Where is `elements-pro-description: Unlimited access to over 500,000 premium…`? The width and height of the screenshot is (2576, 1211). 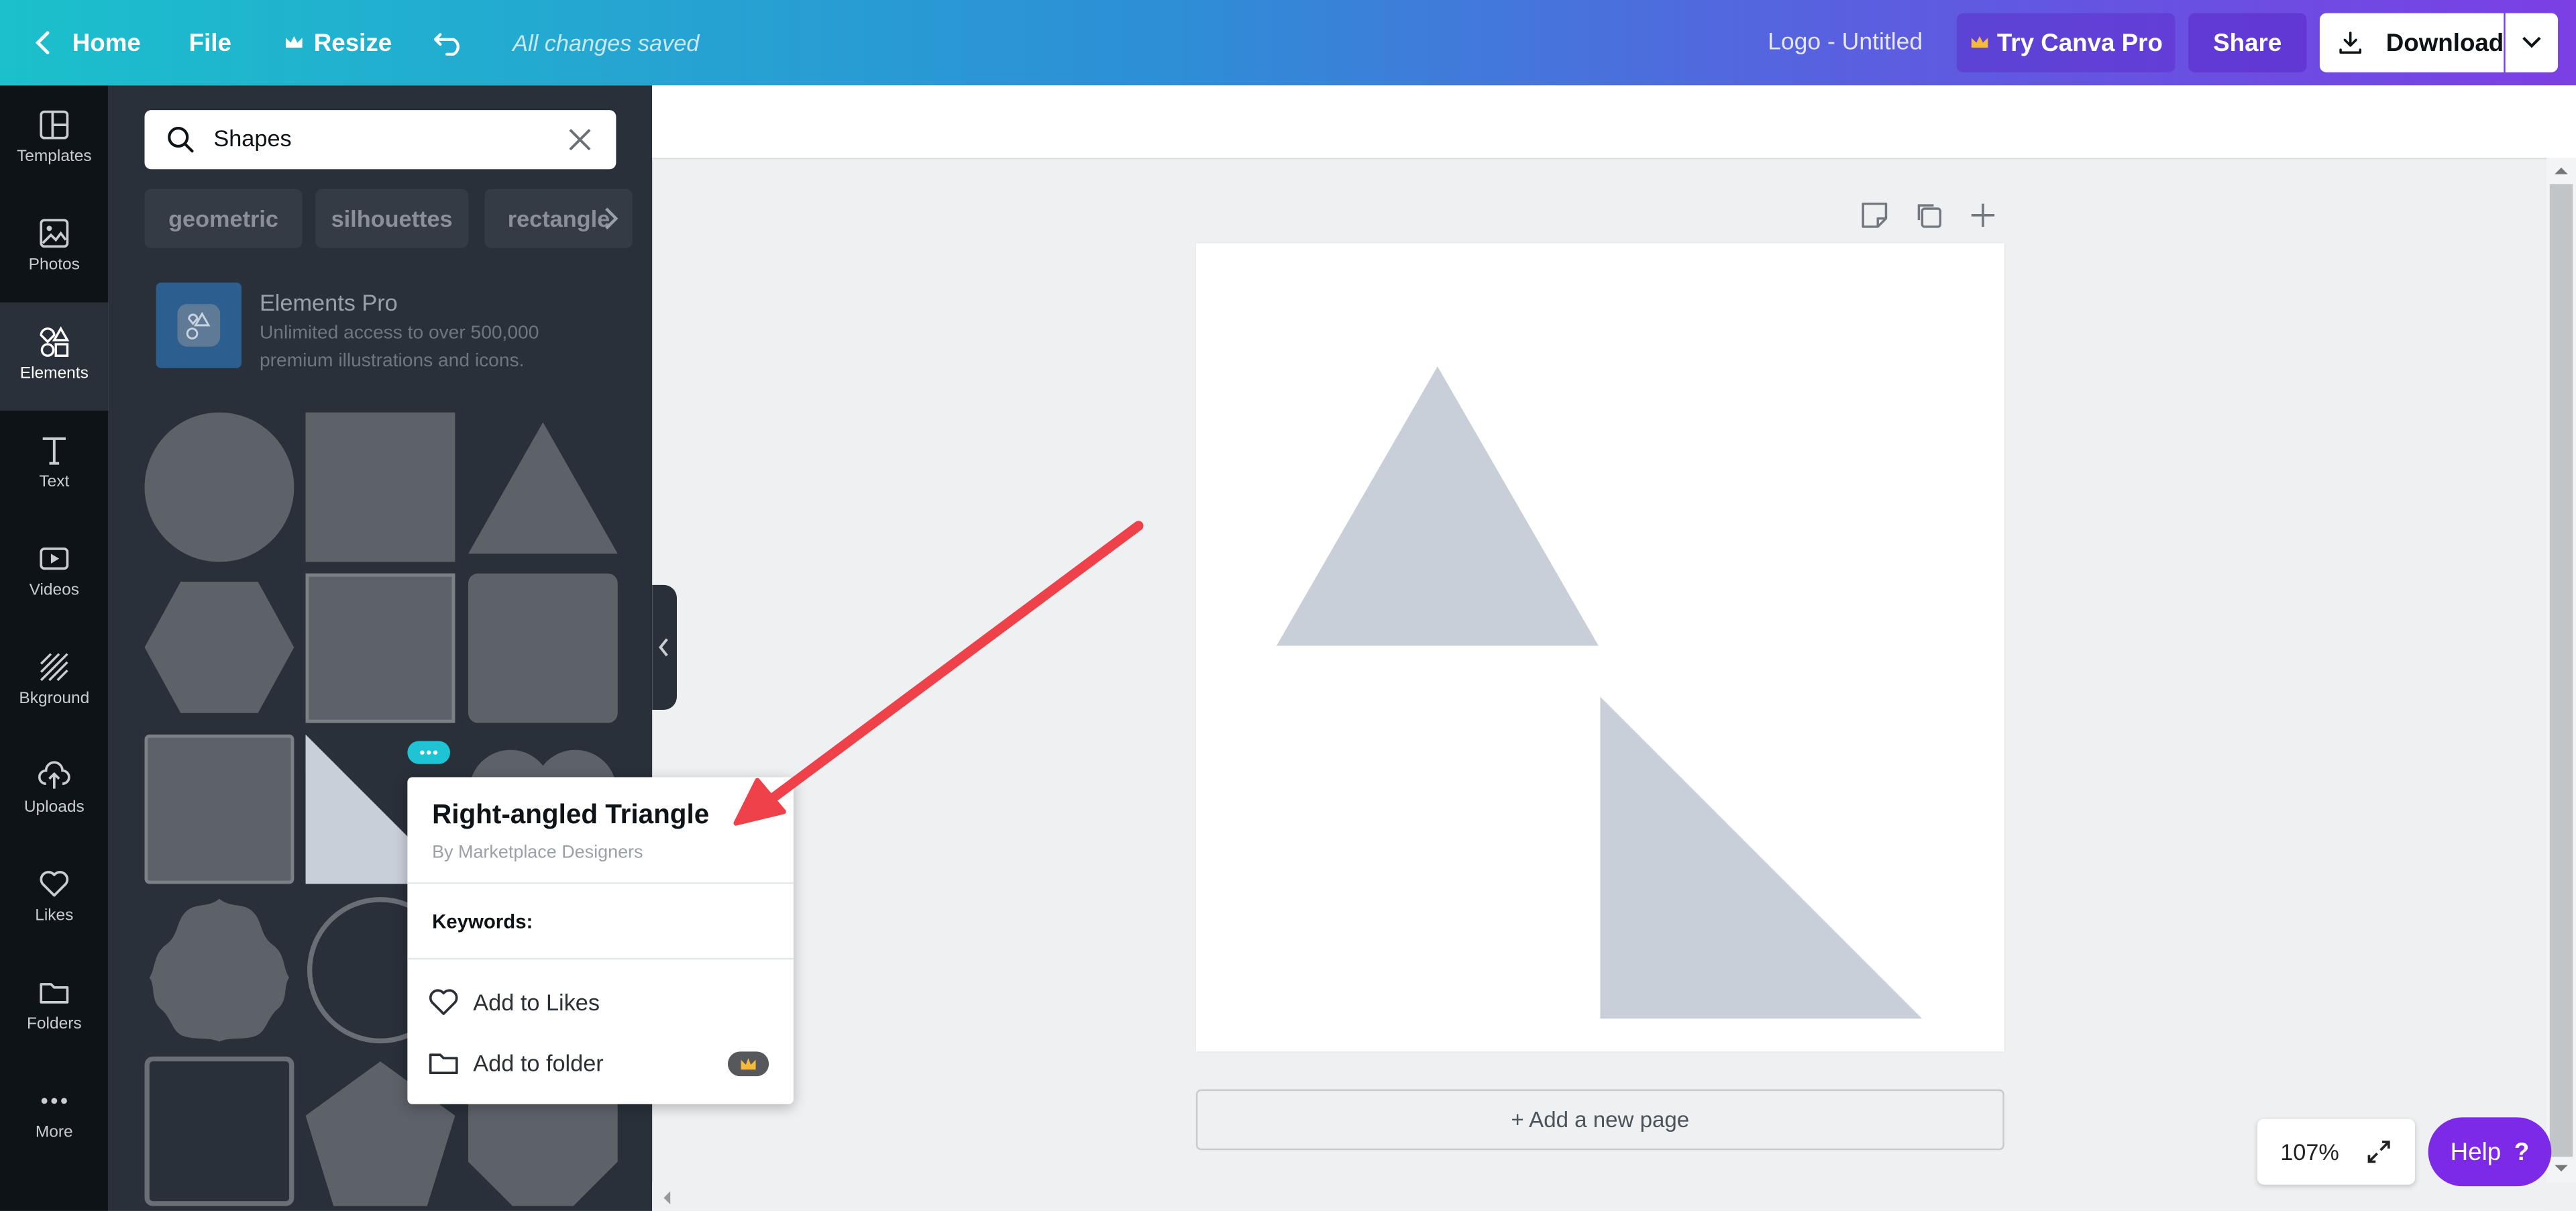
elements-pro-description: Unlimited access to over 500,000 premium… is located at coordinates (399, 347).